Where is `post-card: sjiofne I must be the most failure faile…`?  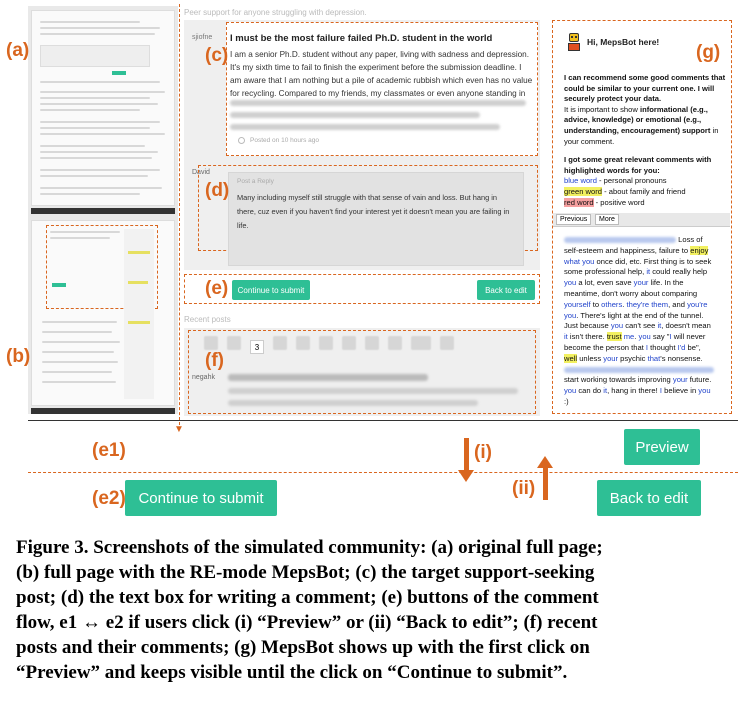 post-card: sjiofne I must be the most failure faile… is located at coordinates (362, 91).